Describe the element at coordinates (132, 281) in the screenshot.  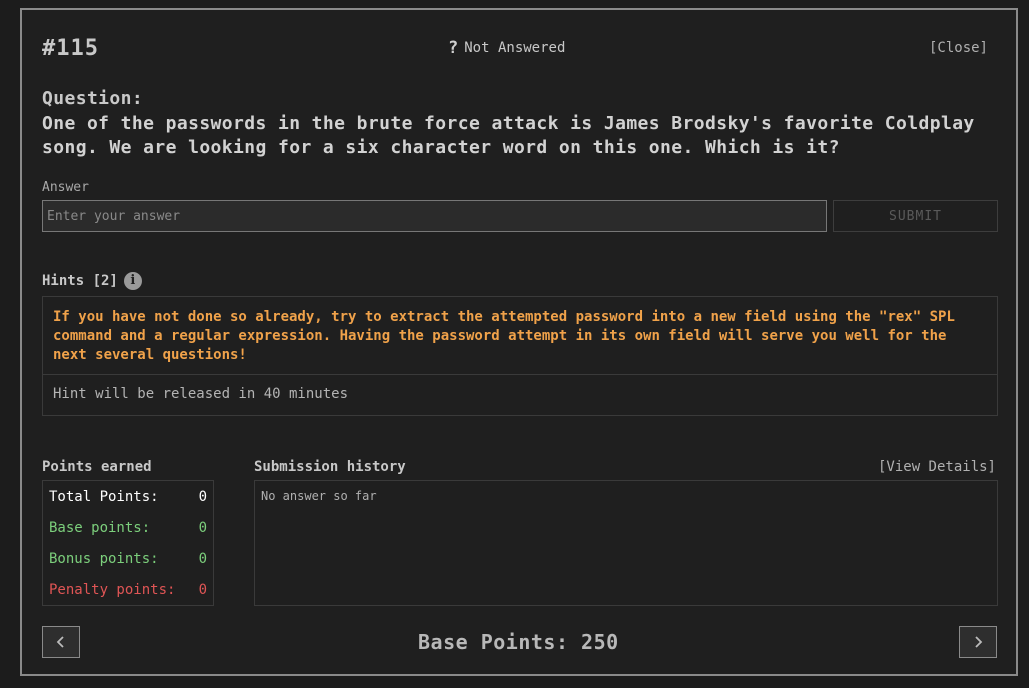
I see `info-icon: i` at that location.